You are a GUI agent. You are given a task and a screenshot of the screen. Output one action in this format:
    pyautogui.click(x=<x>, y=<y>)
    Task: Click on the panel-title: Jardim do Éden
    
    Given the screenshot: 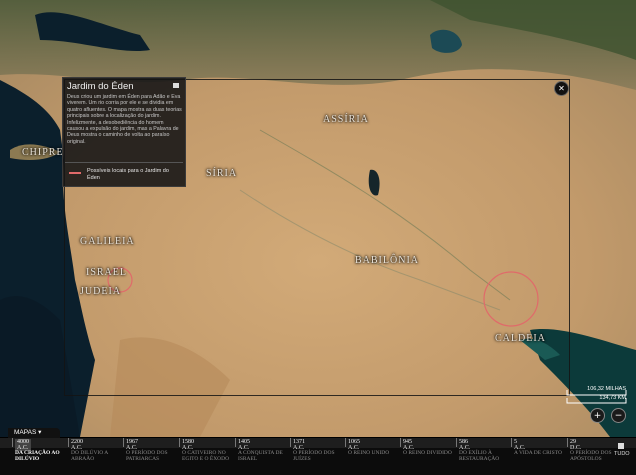 What is the action you would take?
    pyautogui.click(x=100, y=86)
    